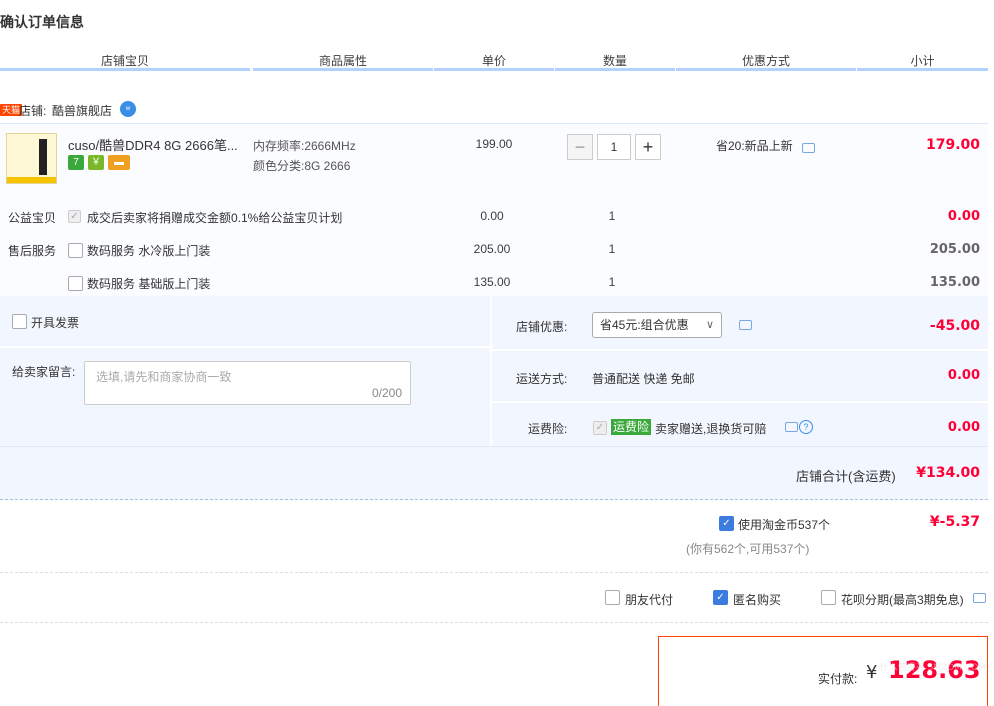 The width and height of the screenshot is (994, 706). Describe the element at coordinates (119, 162) in the screenshot. I see `card-payment-icon: ▬` at that location.